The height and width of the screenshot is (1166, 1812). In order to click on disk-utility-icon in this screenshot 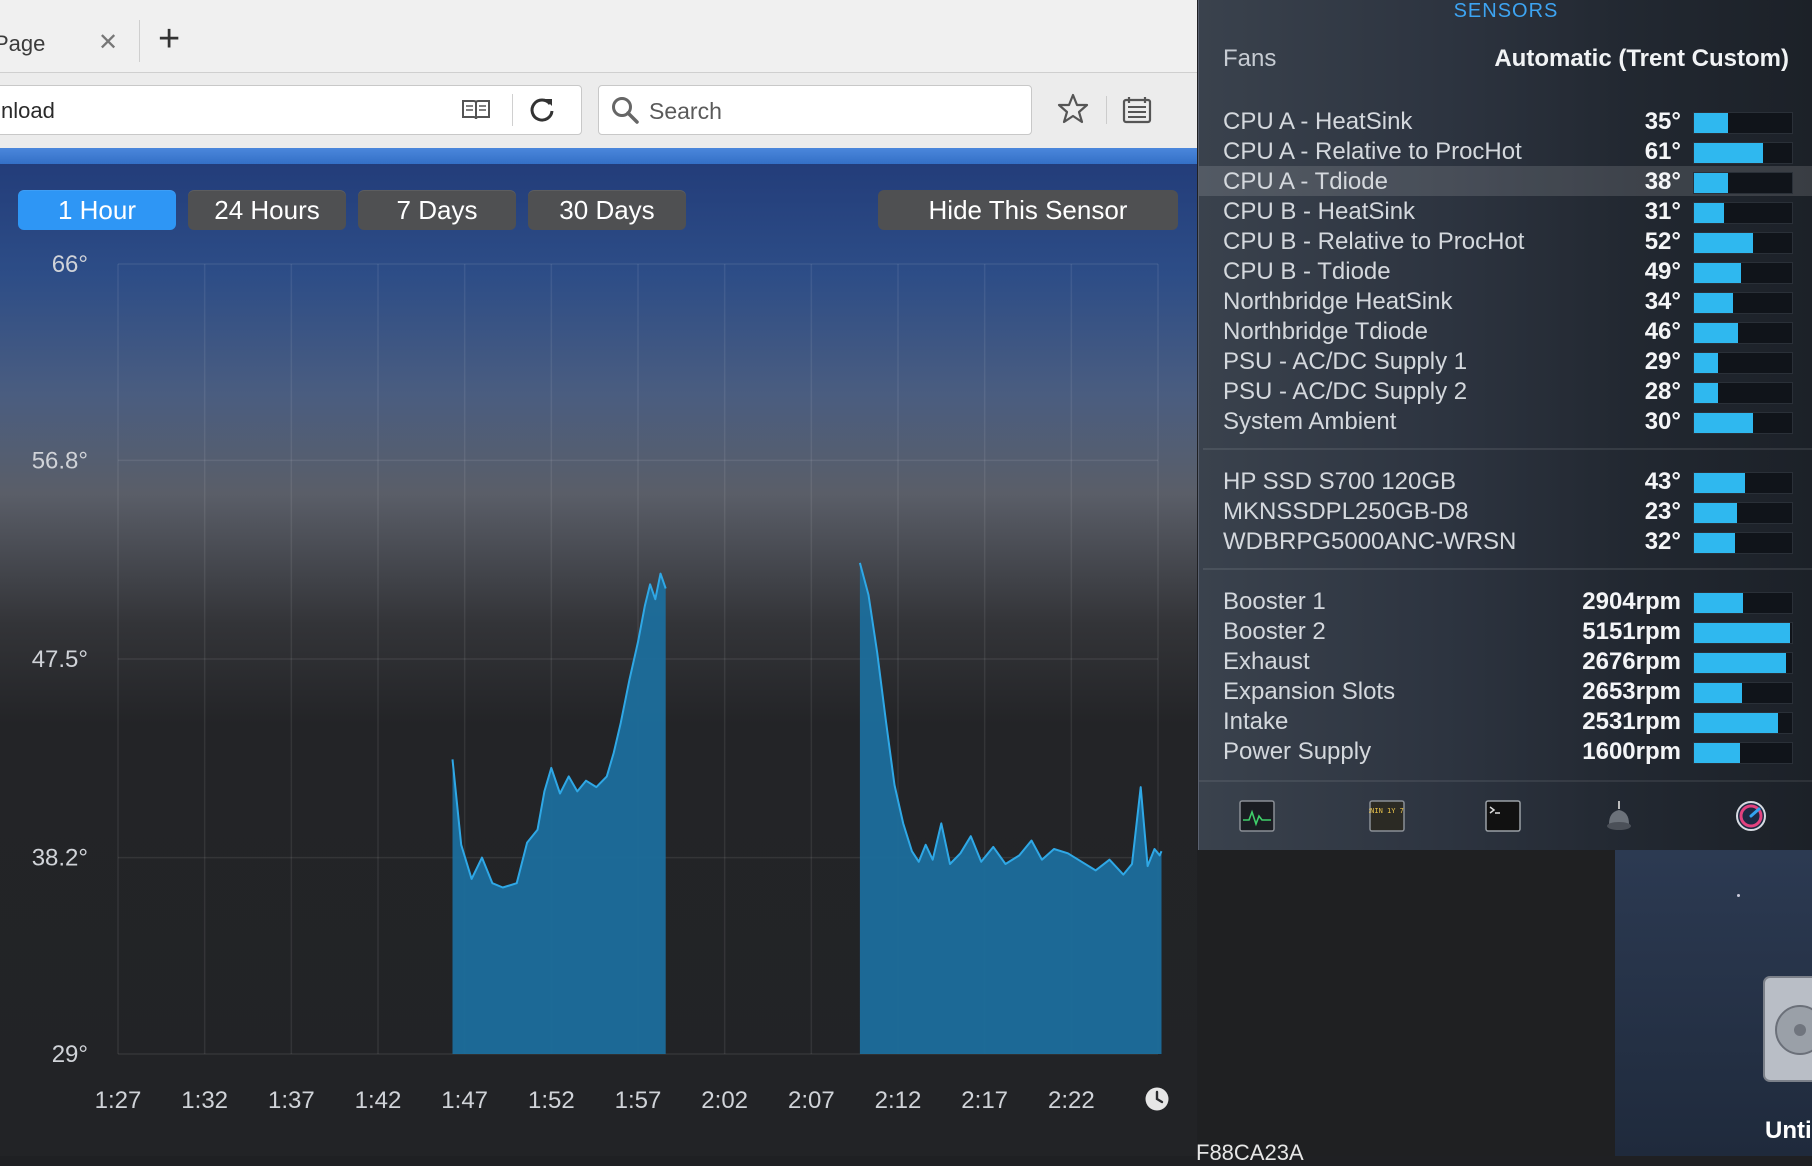, I will do `click(1619, 816)`.